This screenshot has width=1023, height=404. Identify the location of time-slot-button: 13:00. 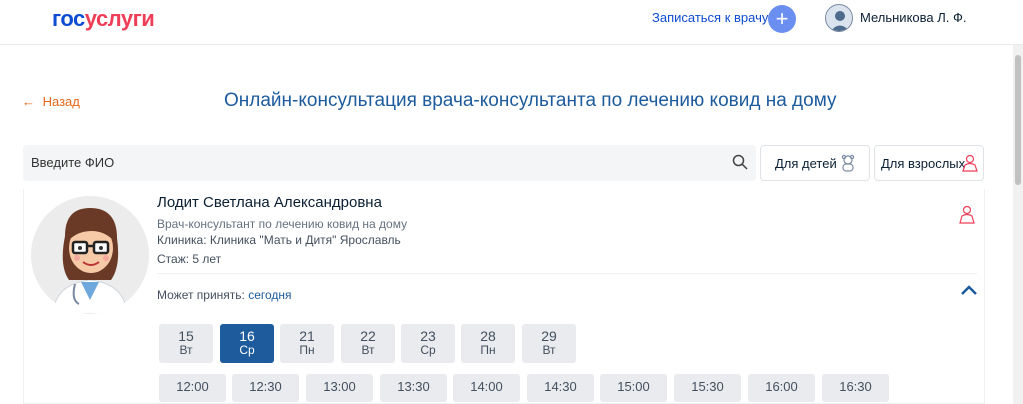
(339, 388).